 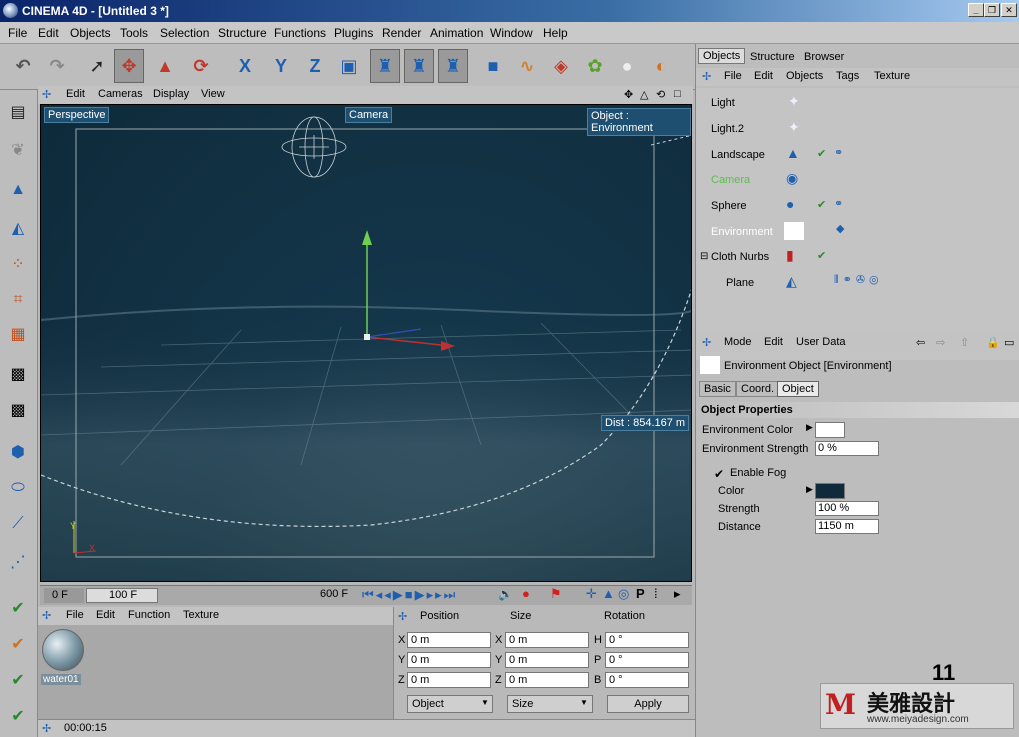 I want to click on autokey-icon: ⚑, so click(x=556, y=594).